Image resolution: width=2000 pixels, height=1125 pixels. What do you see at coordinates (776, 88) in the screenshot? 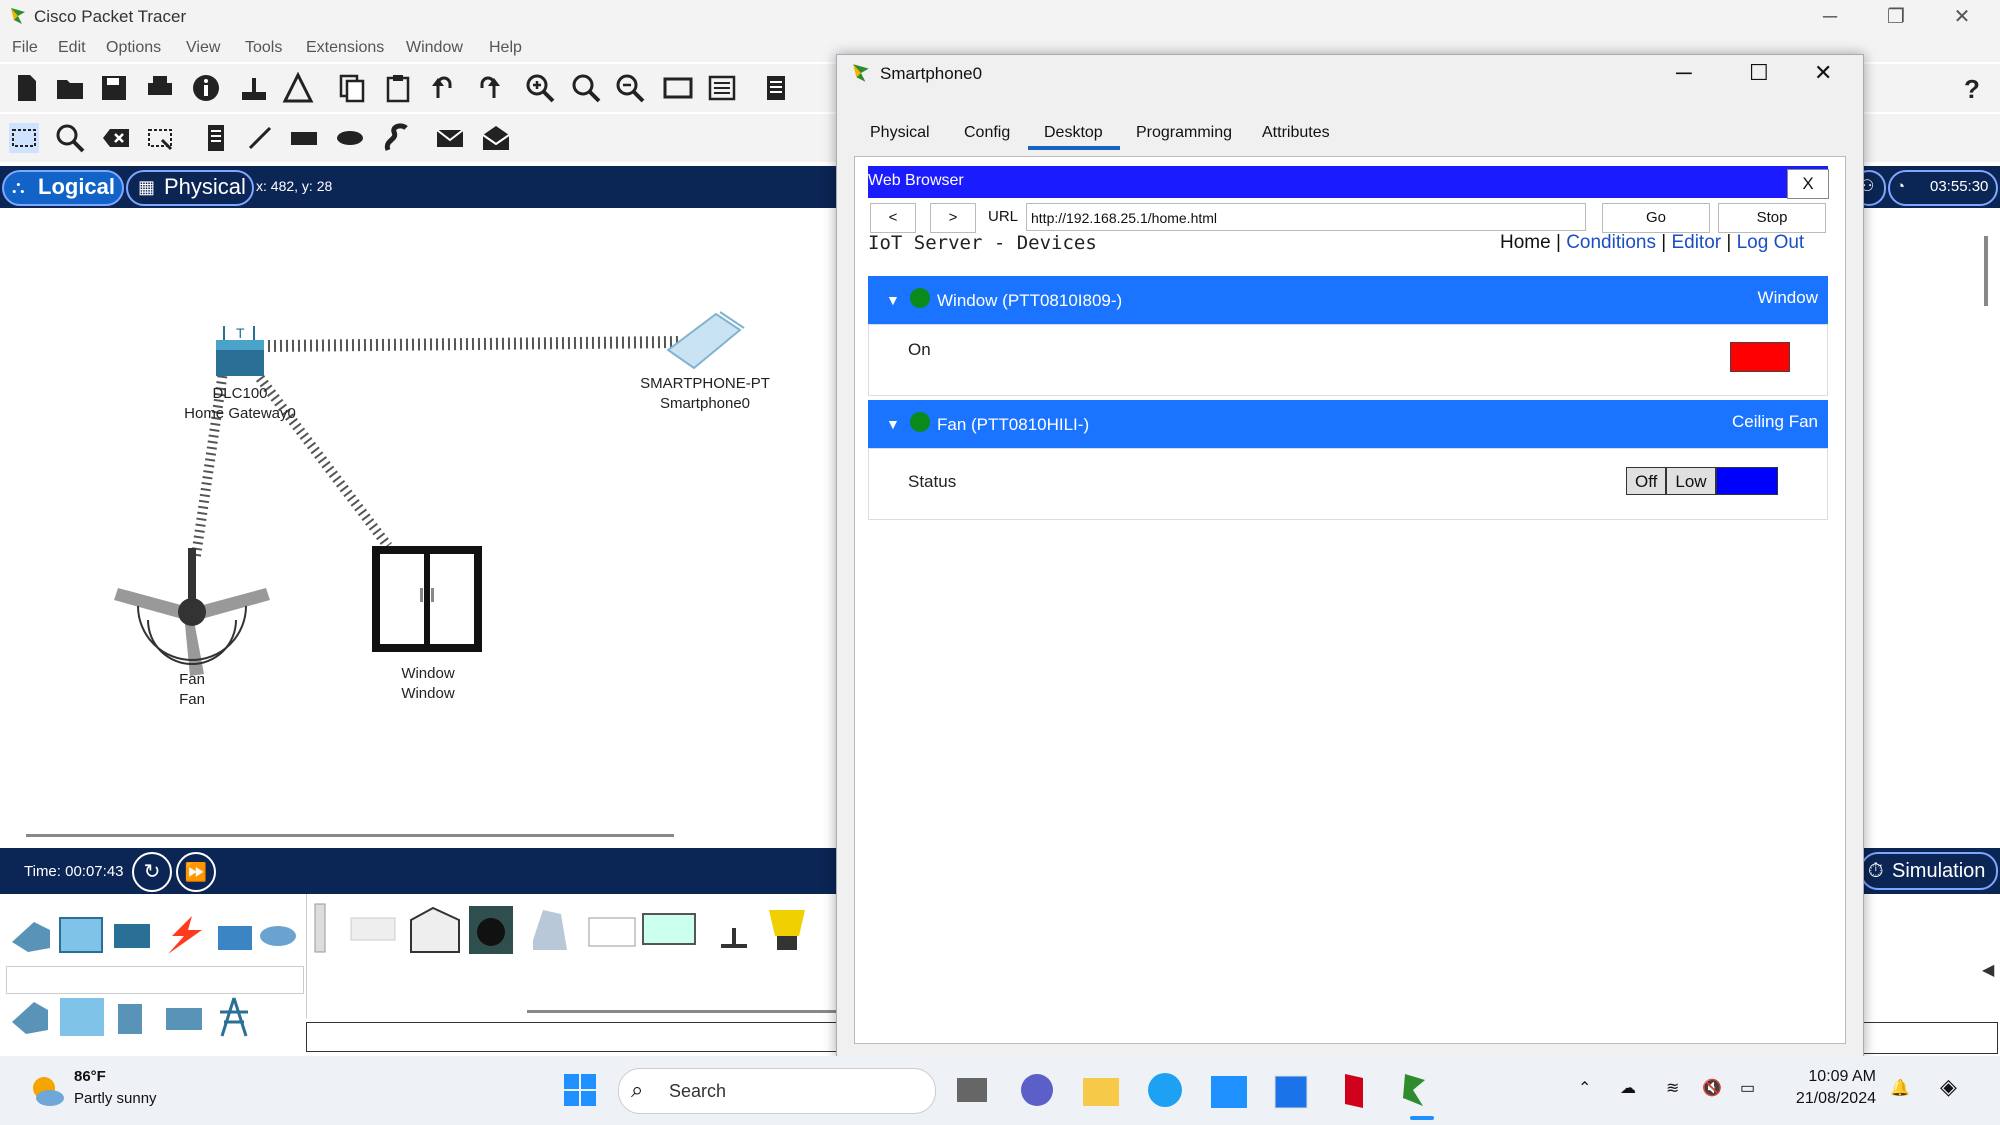
I see `pdu-list-icon` at bounding box center [776, 88].